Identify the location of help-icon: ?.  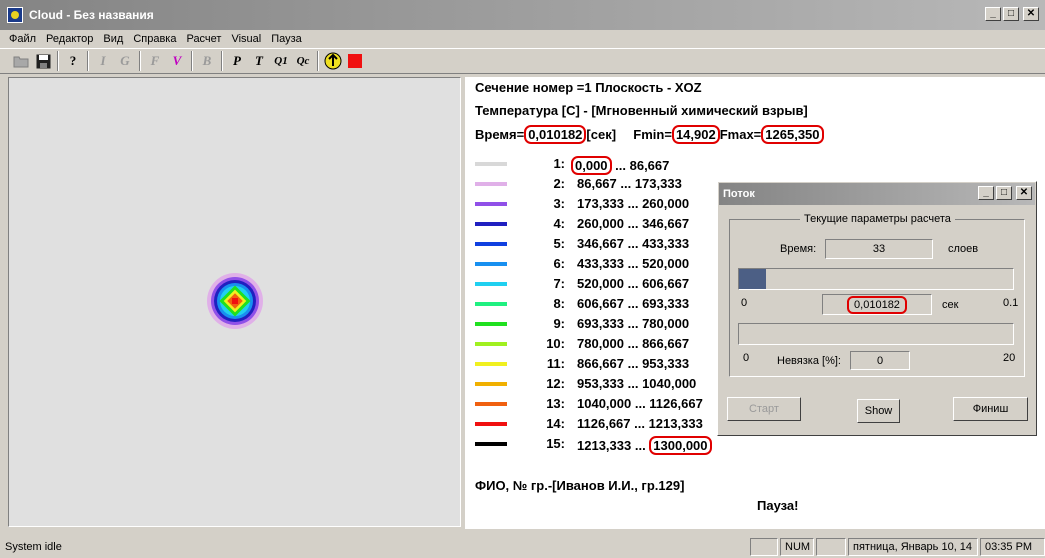
(73, 61).